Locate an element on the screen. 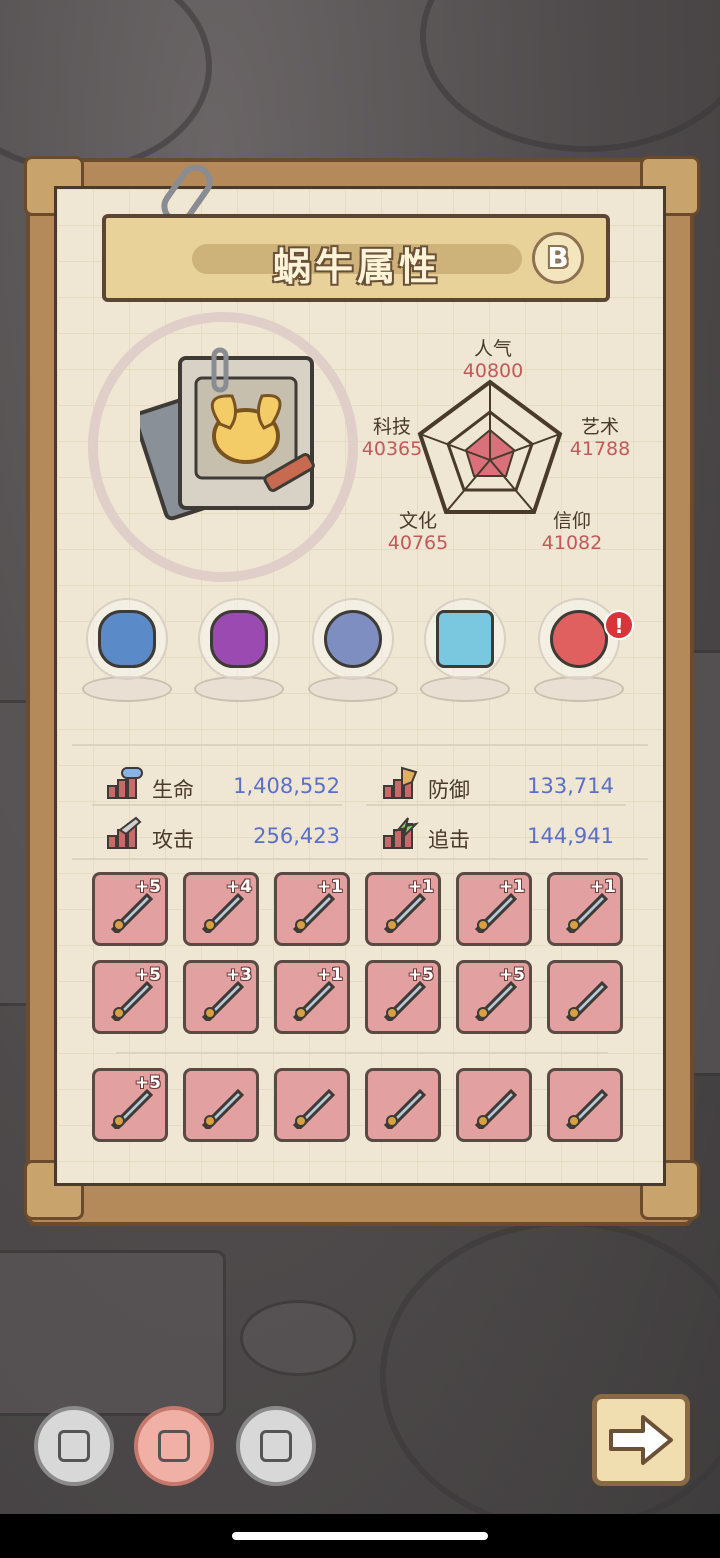 This screenshot has width=720, height=1558. equipment-slot: +3 is located at coordinates (221, 997).